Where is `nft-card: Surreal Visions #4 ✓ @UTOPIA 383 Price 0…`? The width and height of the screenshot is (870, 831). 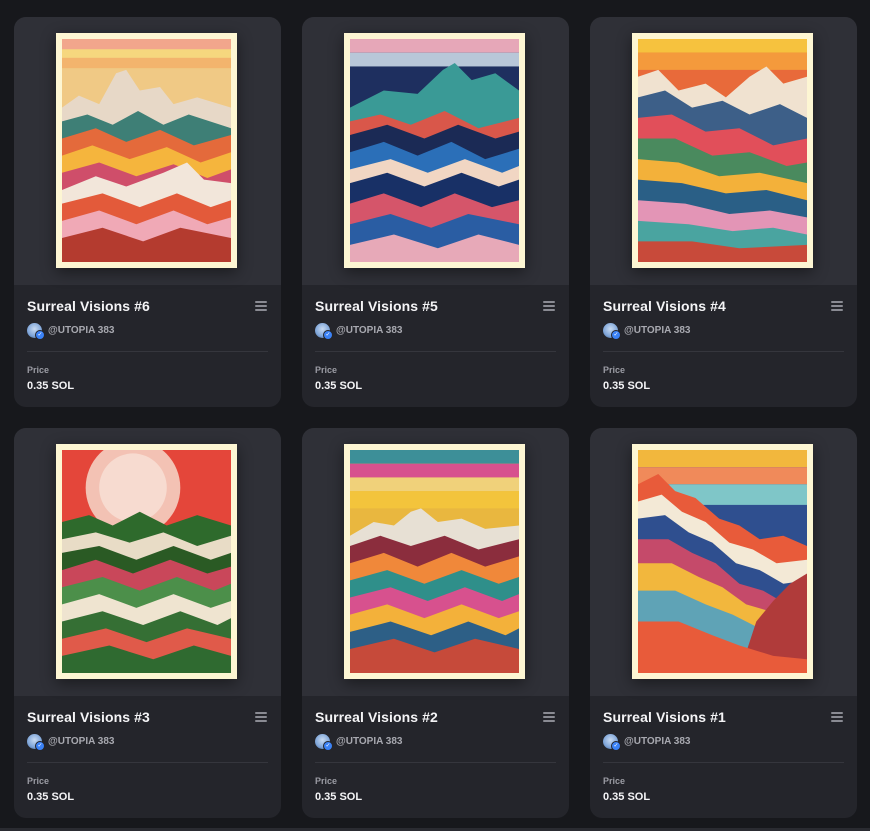
nft-card: Surreal Visions #4 ✓ @UTOPIA 383 Price 0… is located at coordinates (723, 212).